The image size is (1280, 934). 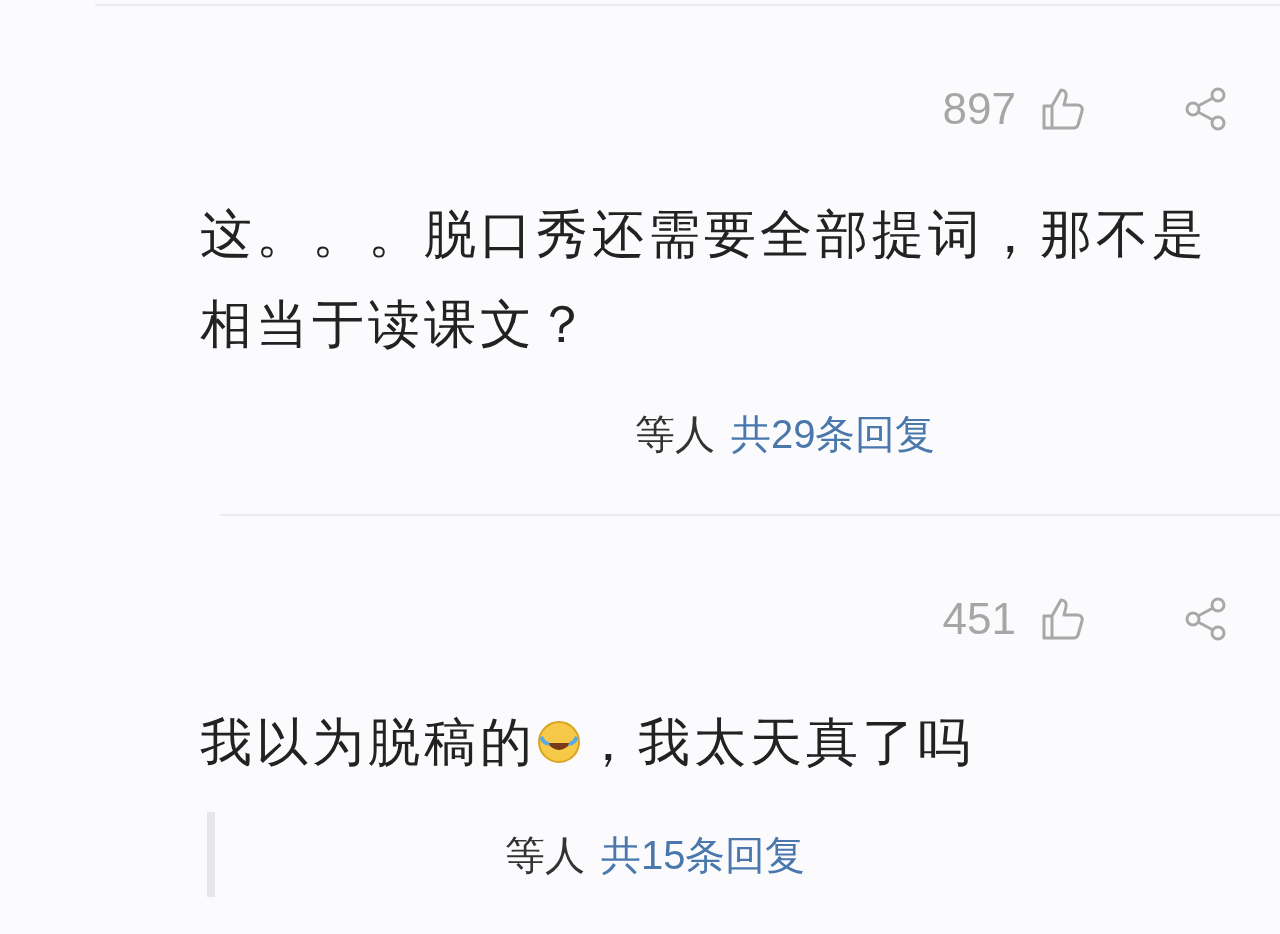 What do you see at coordinates (778, 742) in the screenshot?
I see `comment-text: ，我太天真了吗` at bounding box center [778, 742].